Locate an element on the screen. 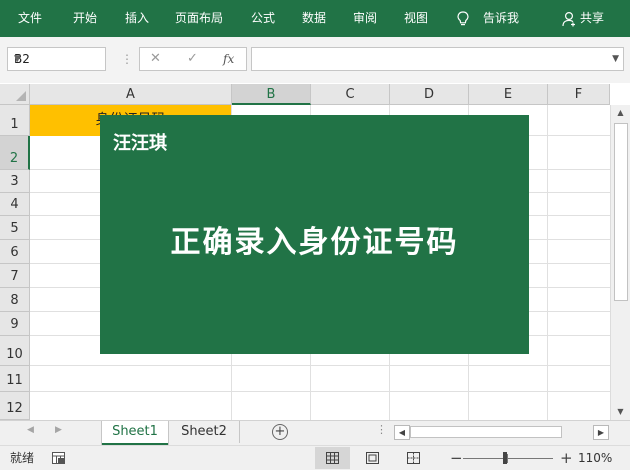  row-number: 12 is located at coordinates (14, 408).